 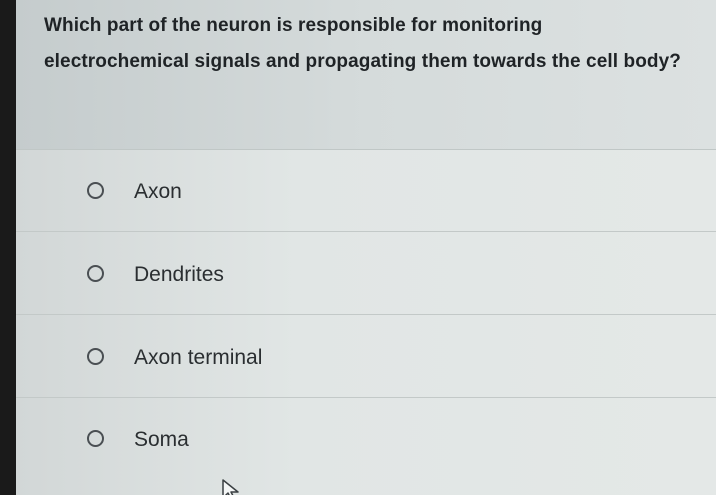 I want to click on option-label: Dendrites, so click(x=179, y=274).